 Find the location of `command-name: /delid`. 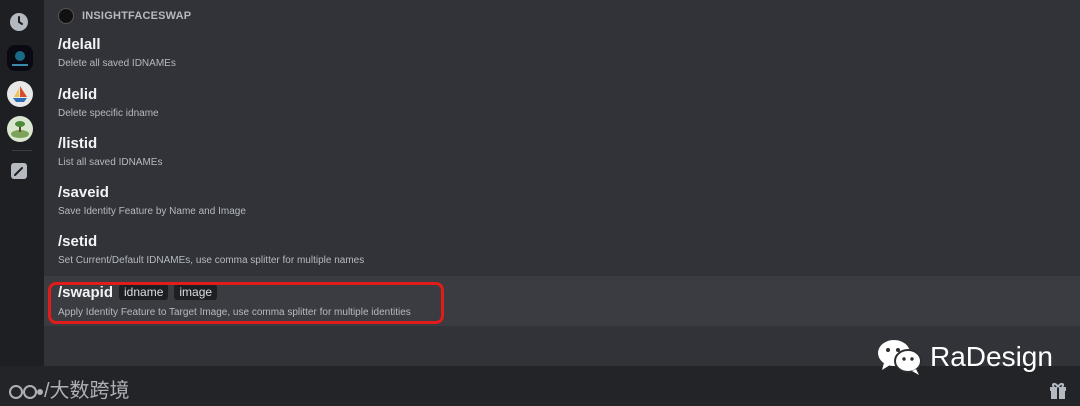

command-name: /delid is located at coordinates (78, 94).